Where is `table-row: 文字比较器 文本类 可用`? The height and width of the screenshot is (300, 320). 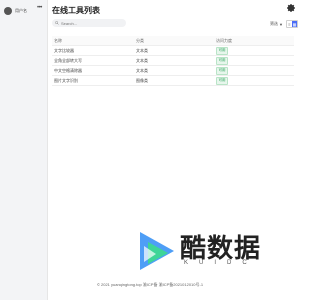
table-row: 文字比较器 文本类 可用 is located at coordinates (173, 51).